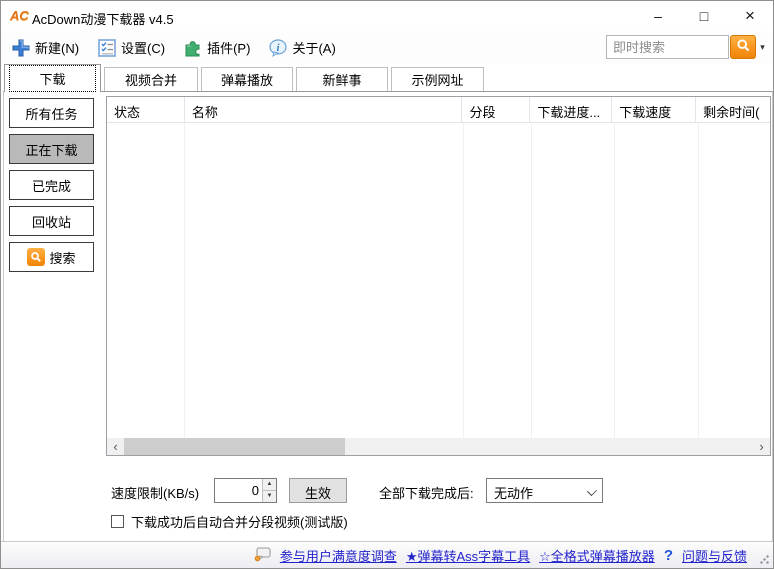 This screenshot has width=774, height=569. I want to click on auto-merge-row: 下载成功后自动合并分段视频(测试版), so click(229, 521).